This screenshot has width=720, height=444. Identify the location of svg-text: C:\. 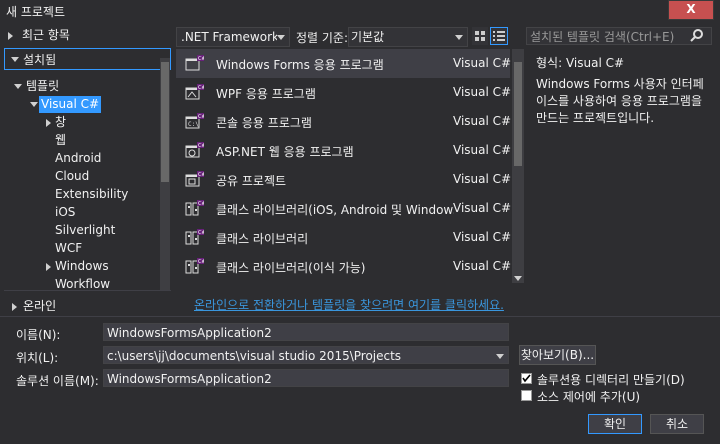
(193, 124).